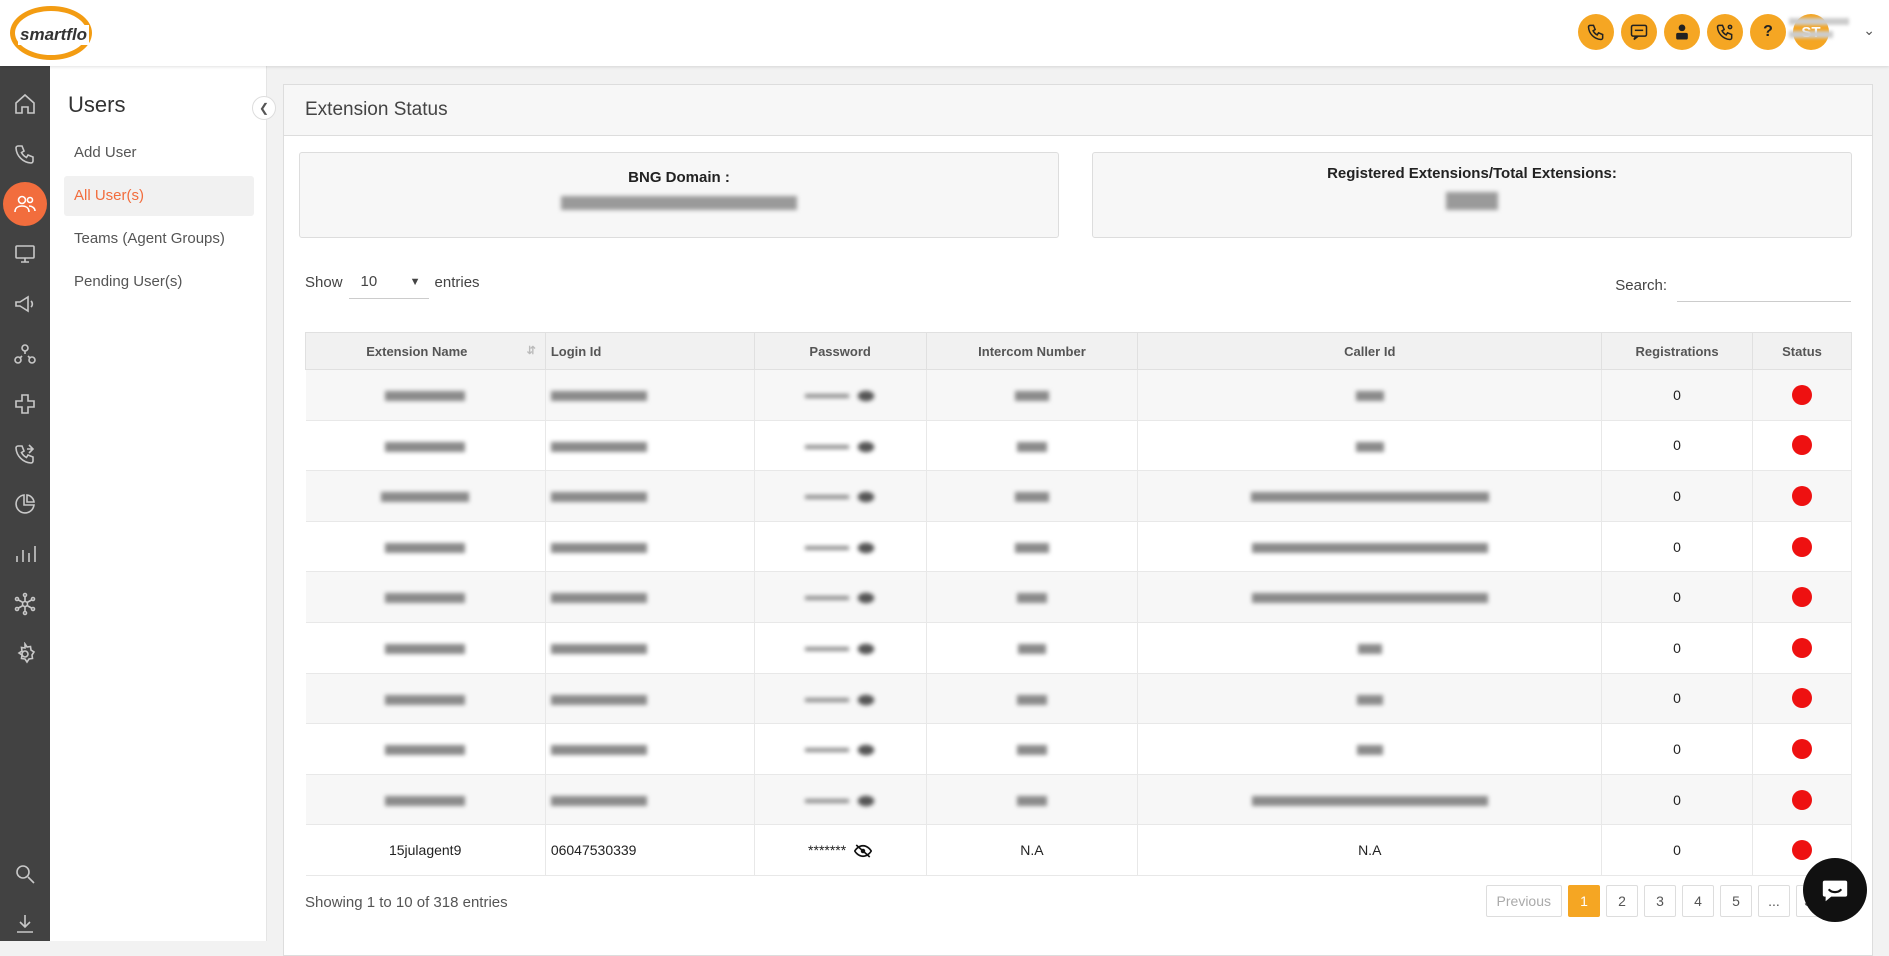  What do you see at coordinates (1032, 351) in the screenshot?
I see `col-intercom-number: Intercom Number` at bounding box center [1032, 351].